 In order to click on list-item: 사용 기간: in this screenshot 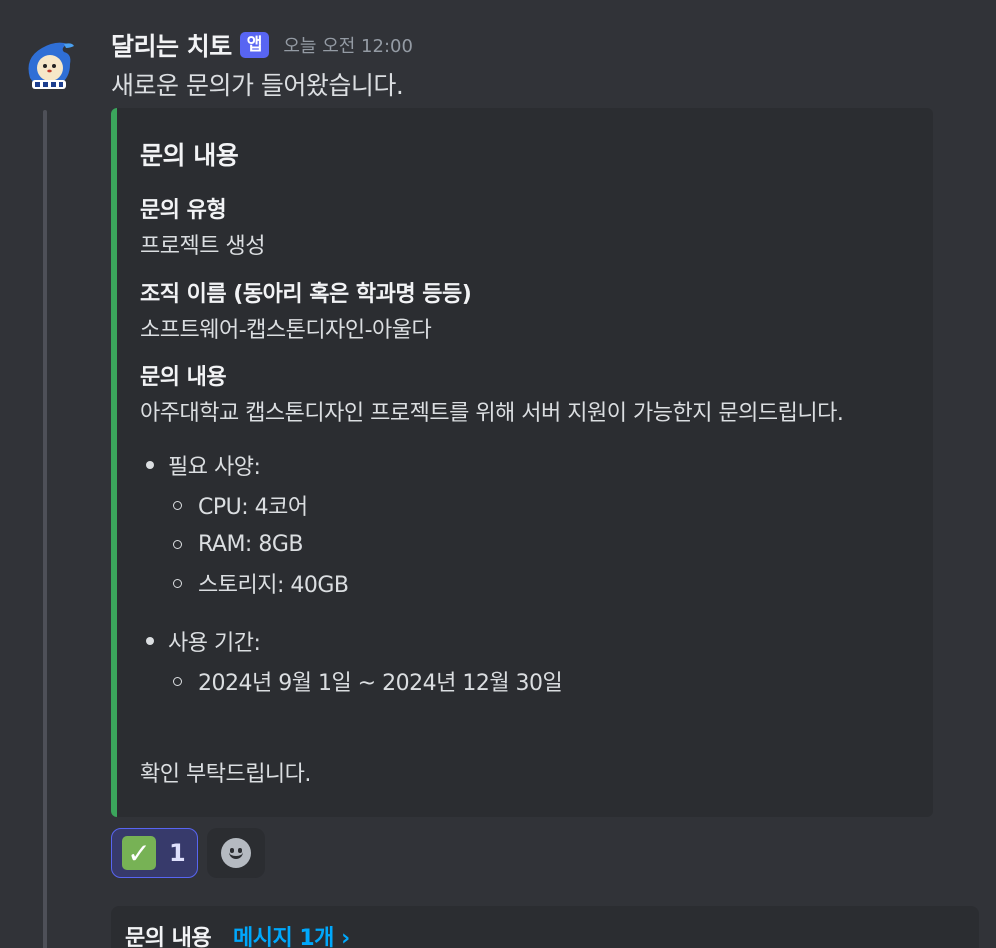, I will do `click(200, 641)`.